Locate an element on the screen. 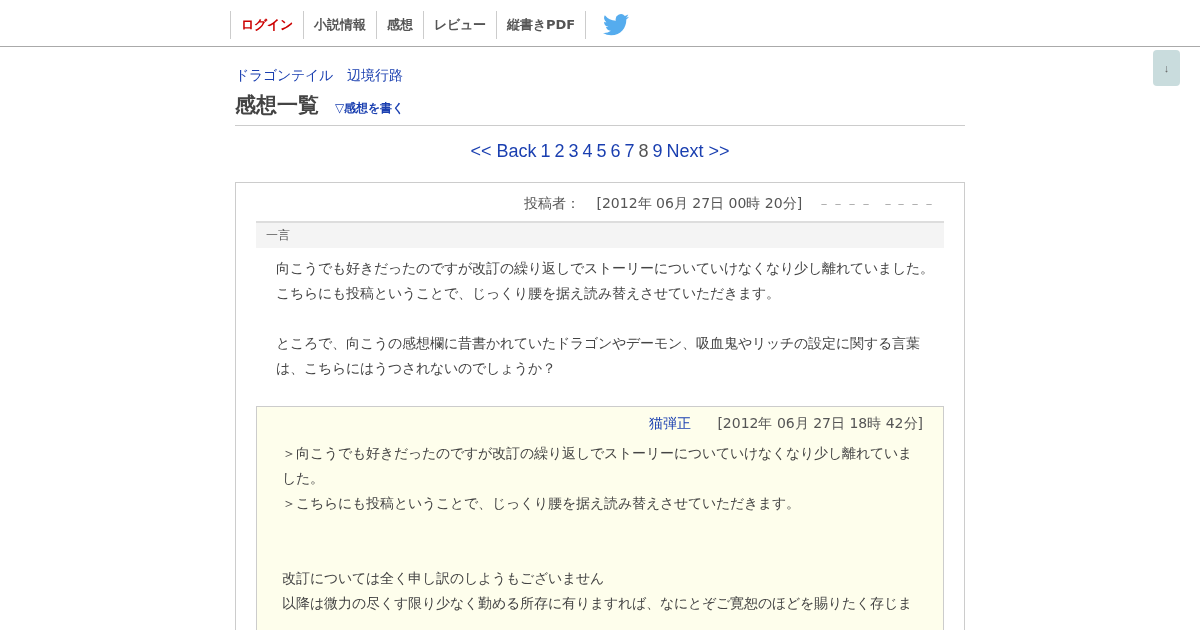 The height and width of the screenshot is (630, 1200). nav-link: ログイン is located at coordinates (266, 25).